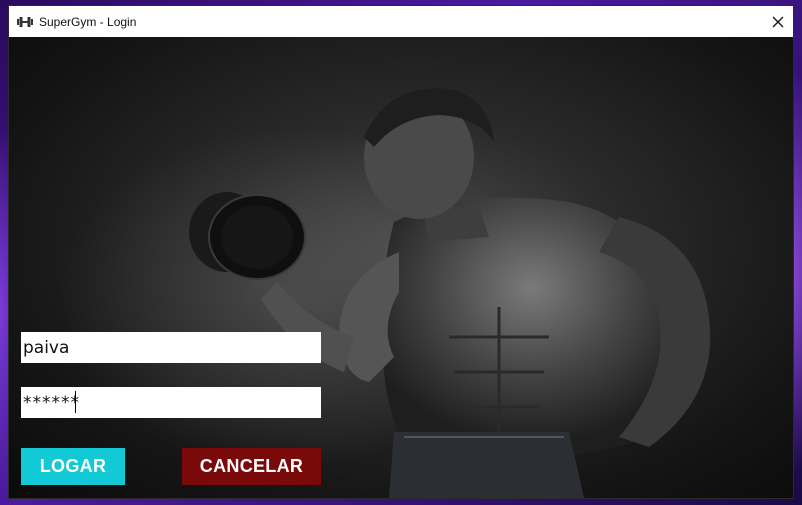 The image size is (802, 505). I want to click on close-button, so click(778, 21).